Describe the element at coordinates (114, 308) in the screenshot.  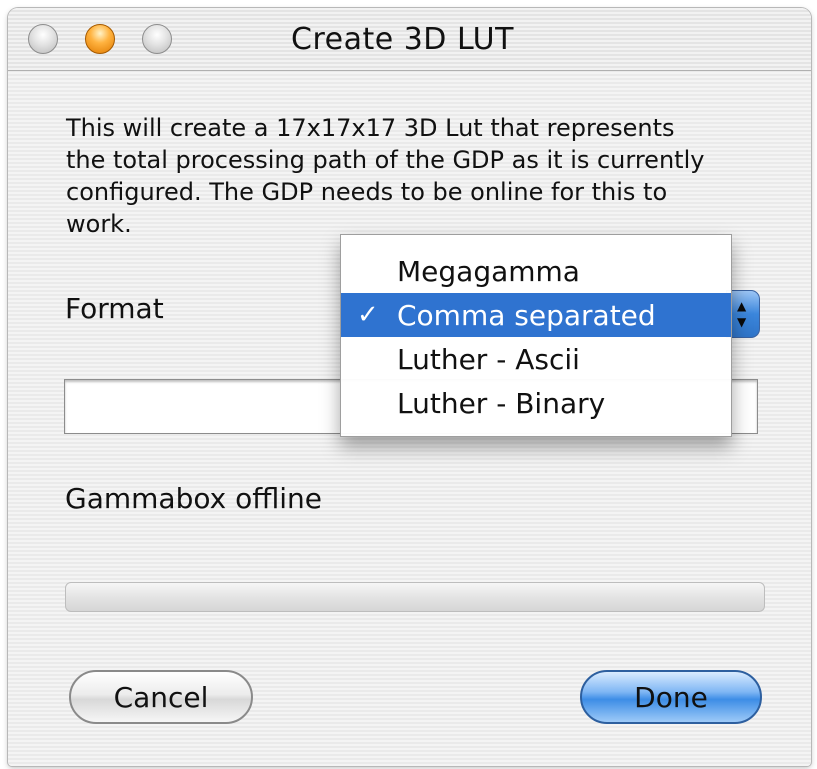
I see `format-label: Format` at that location.